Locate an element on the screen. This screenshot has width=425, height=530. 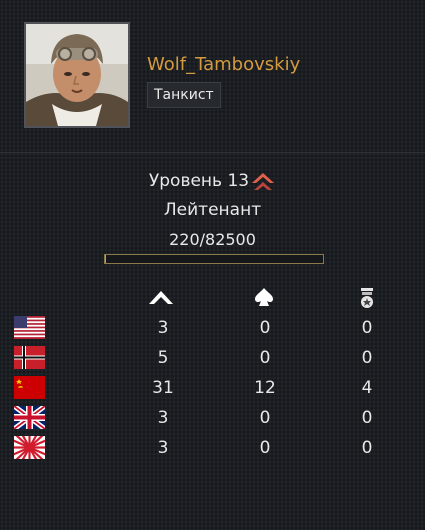
rank-title: Лейтенант is located at coordinates (212, 210).